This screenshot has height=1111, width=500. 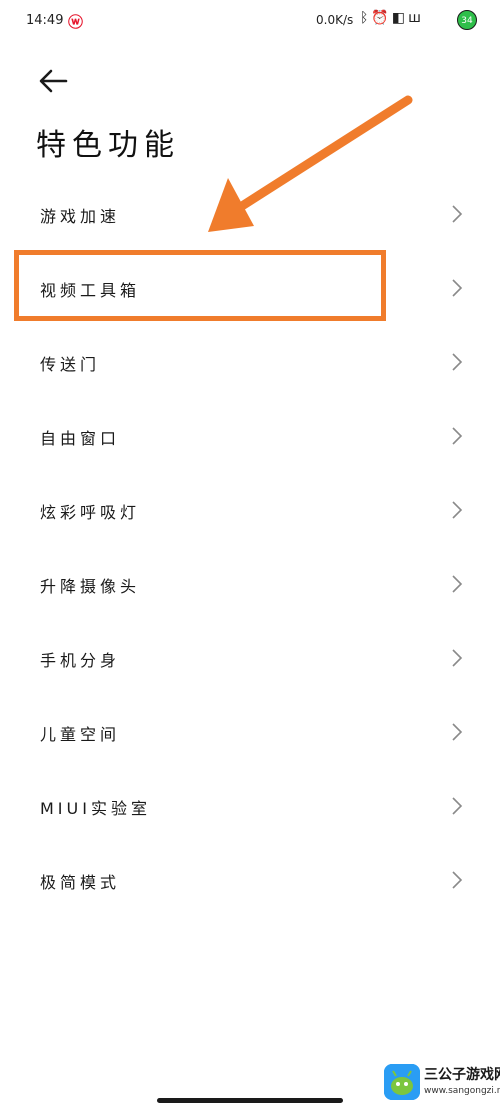 I want to click on watermark-url: www.sangongzi.net, so click(x=462, y=1091).